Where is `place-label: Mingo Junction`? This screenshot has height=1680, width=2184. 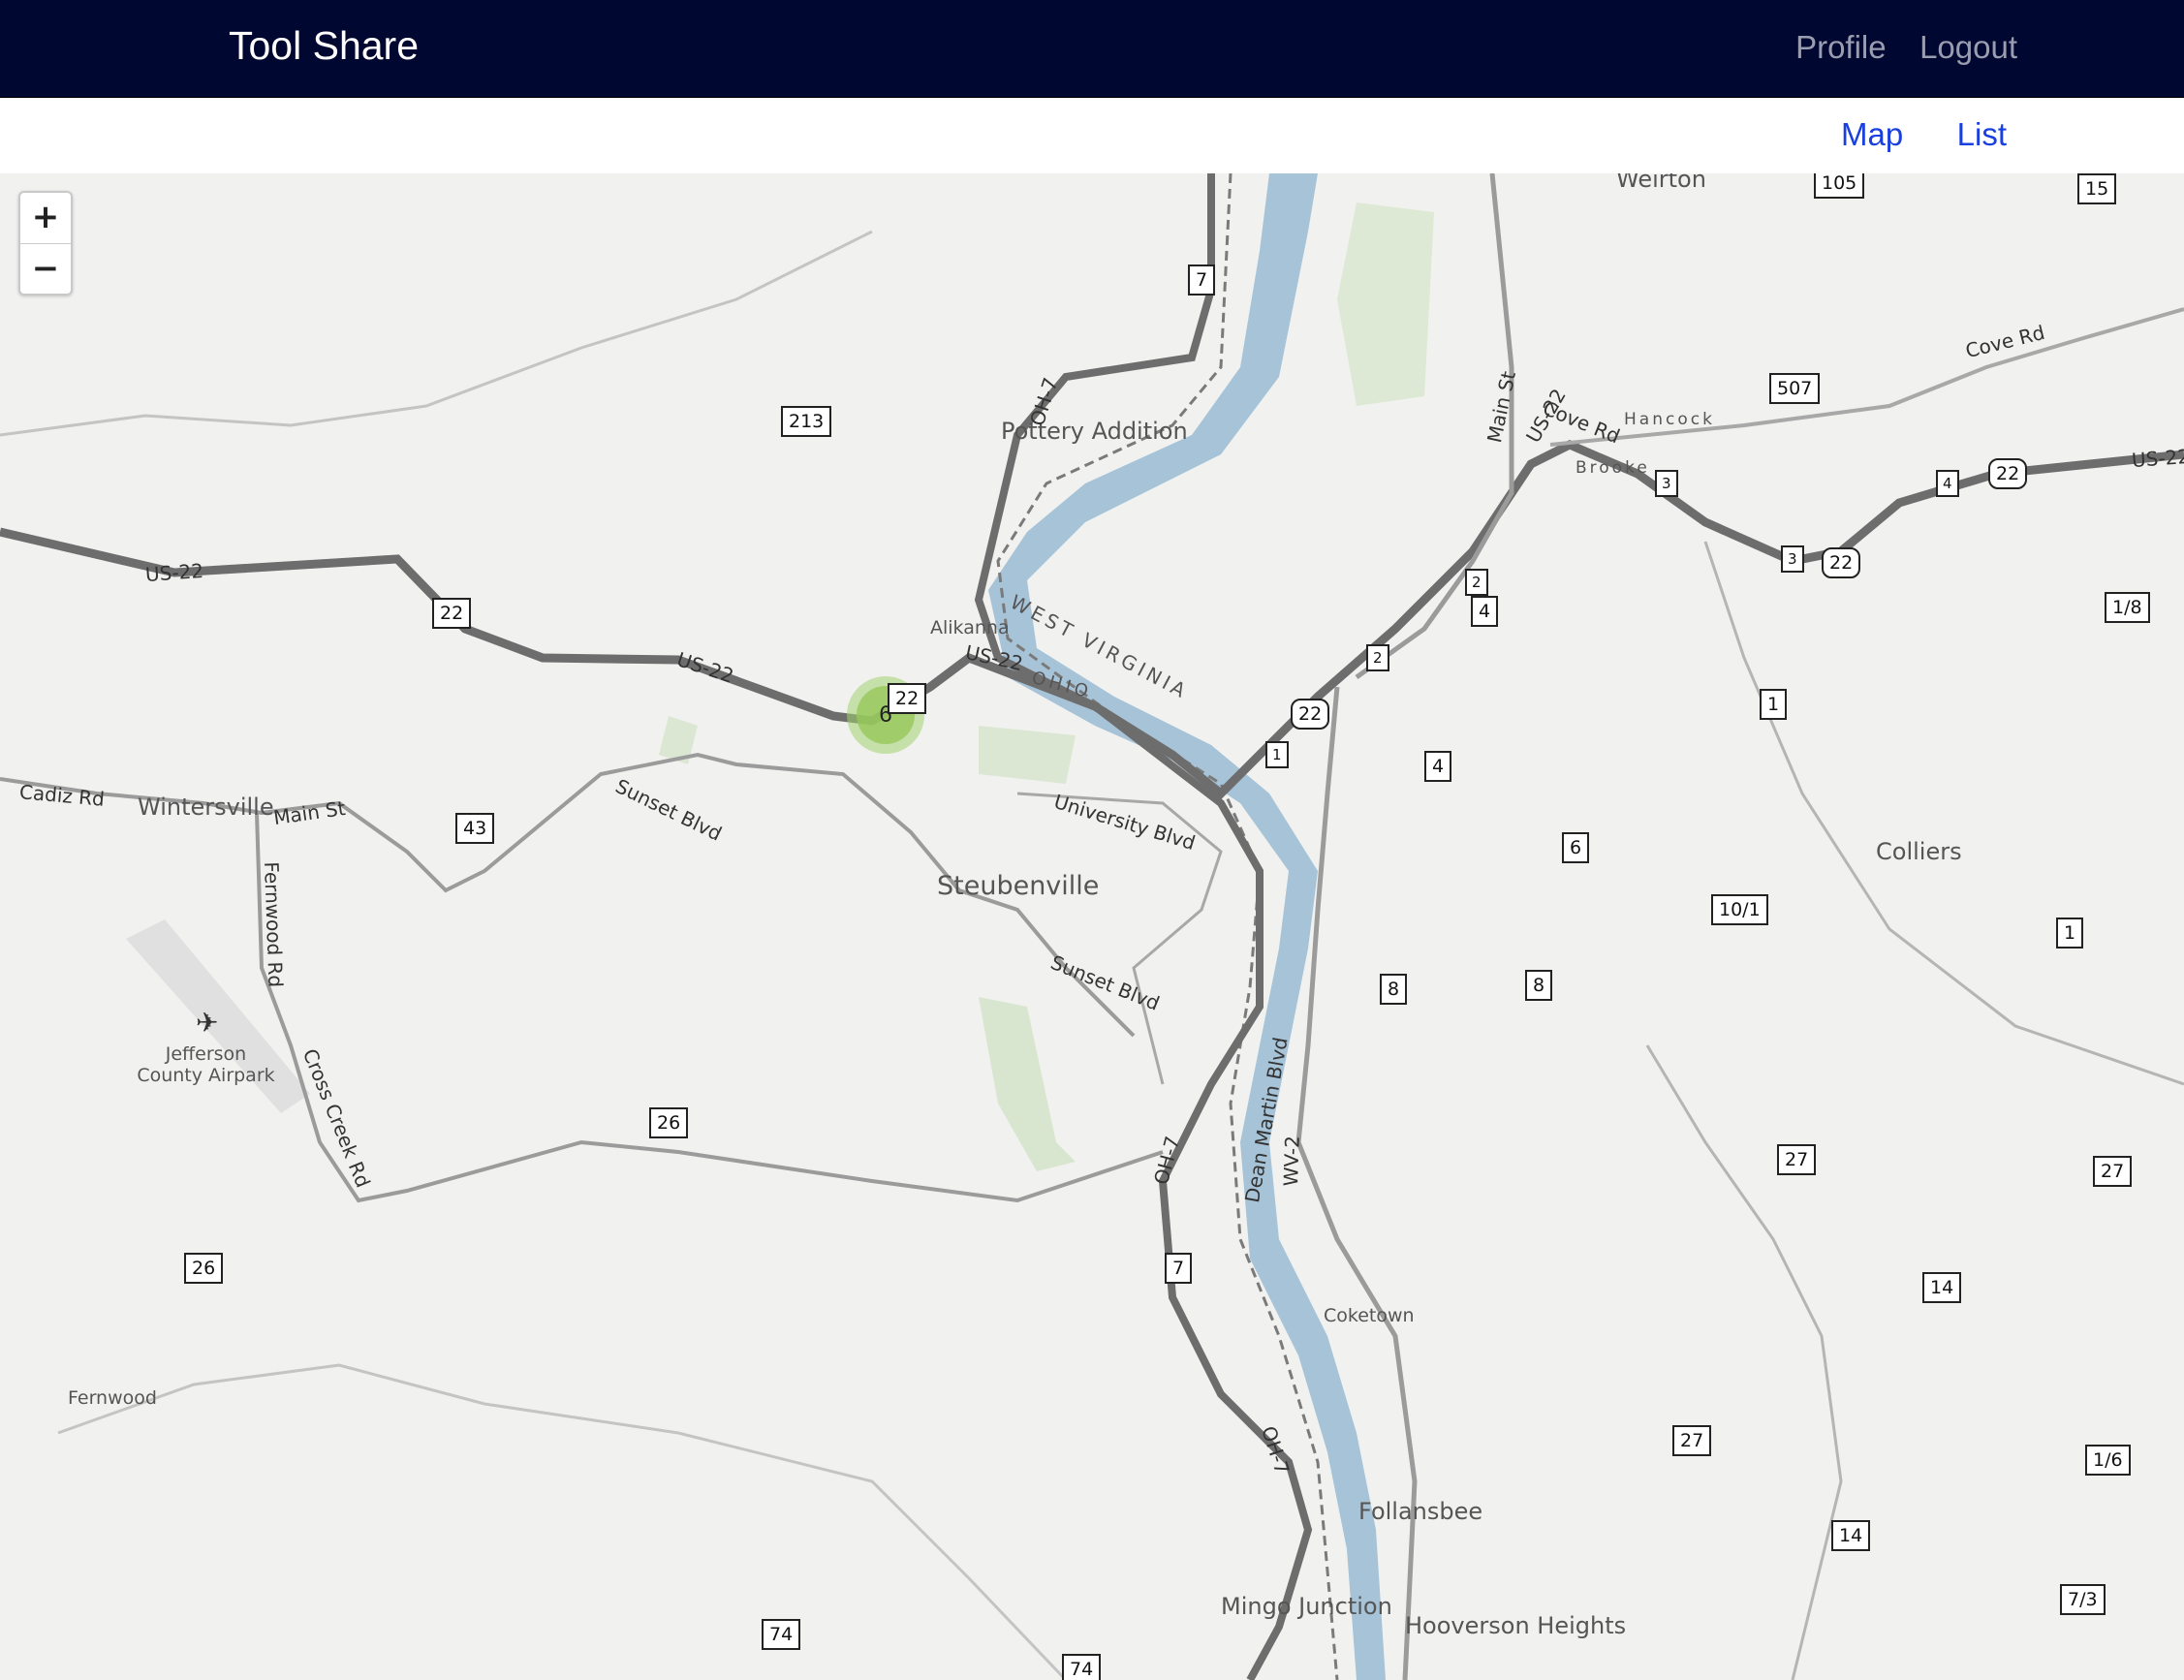 place-label: Mingo Junction is located at coordinates (1307, 1607).